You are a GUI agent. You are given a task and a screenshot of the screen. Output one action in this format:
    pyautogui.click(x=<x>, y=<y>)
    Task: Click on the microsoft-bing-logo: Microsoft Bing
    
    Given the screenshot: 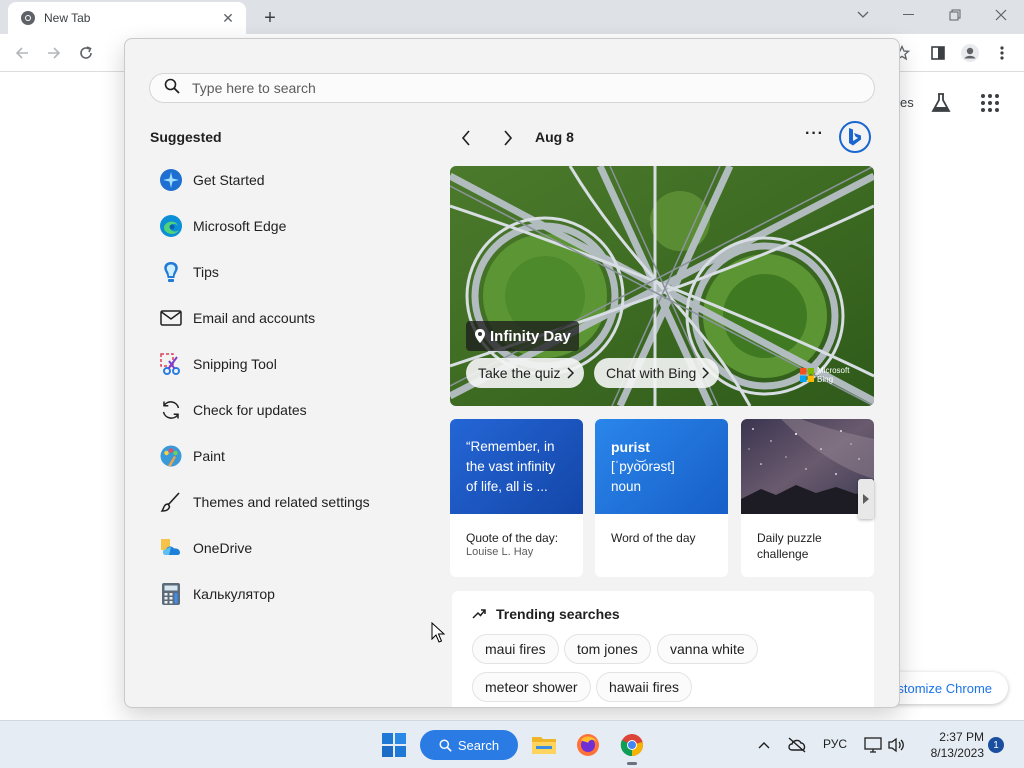 What is the action you would take?
    pyautogui.click(x=824, y=375)
    